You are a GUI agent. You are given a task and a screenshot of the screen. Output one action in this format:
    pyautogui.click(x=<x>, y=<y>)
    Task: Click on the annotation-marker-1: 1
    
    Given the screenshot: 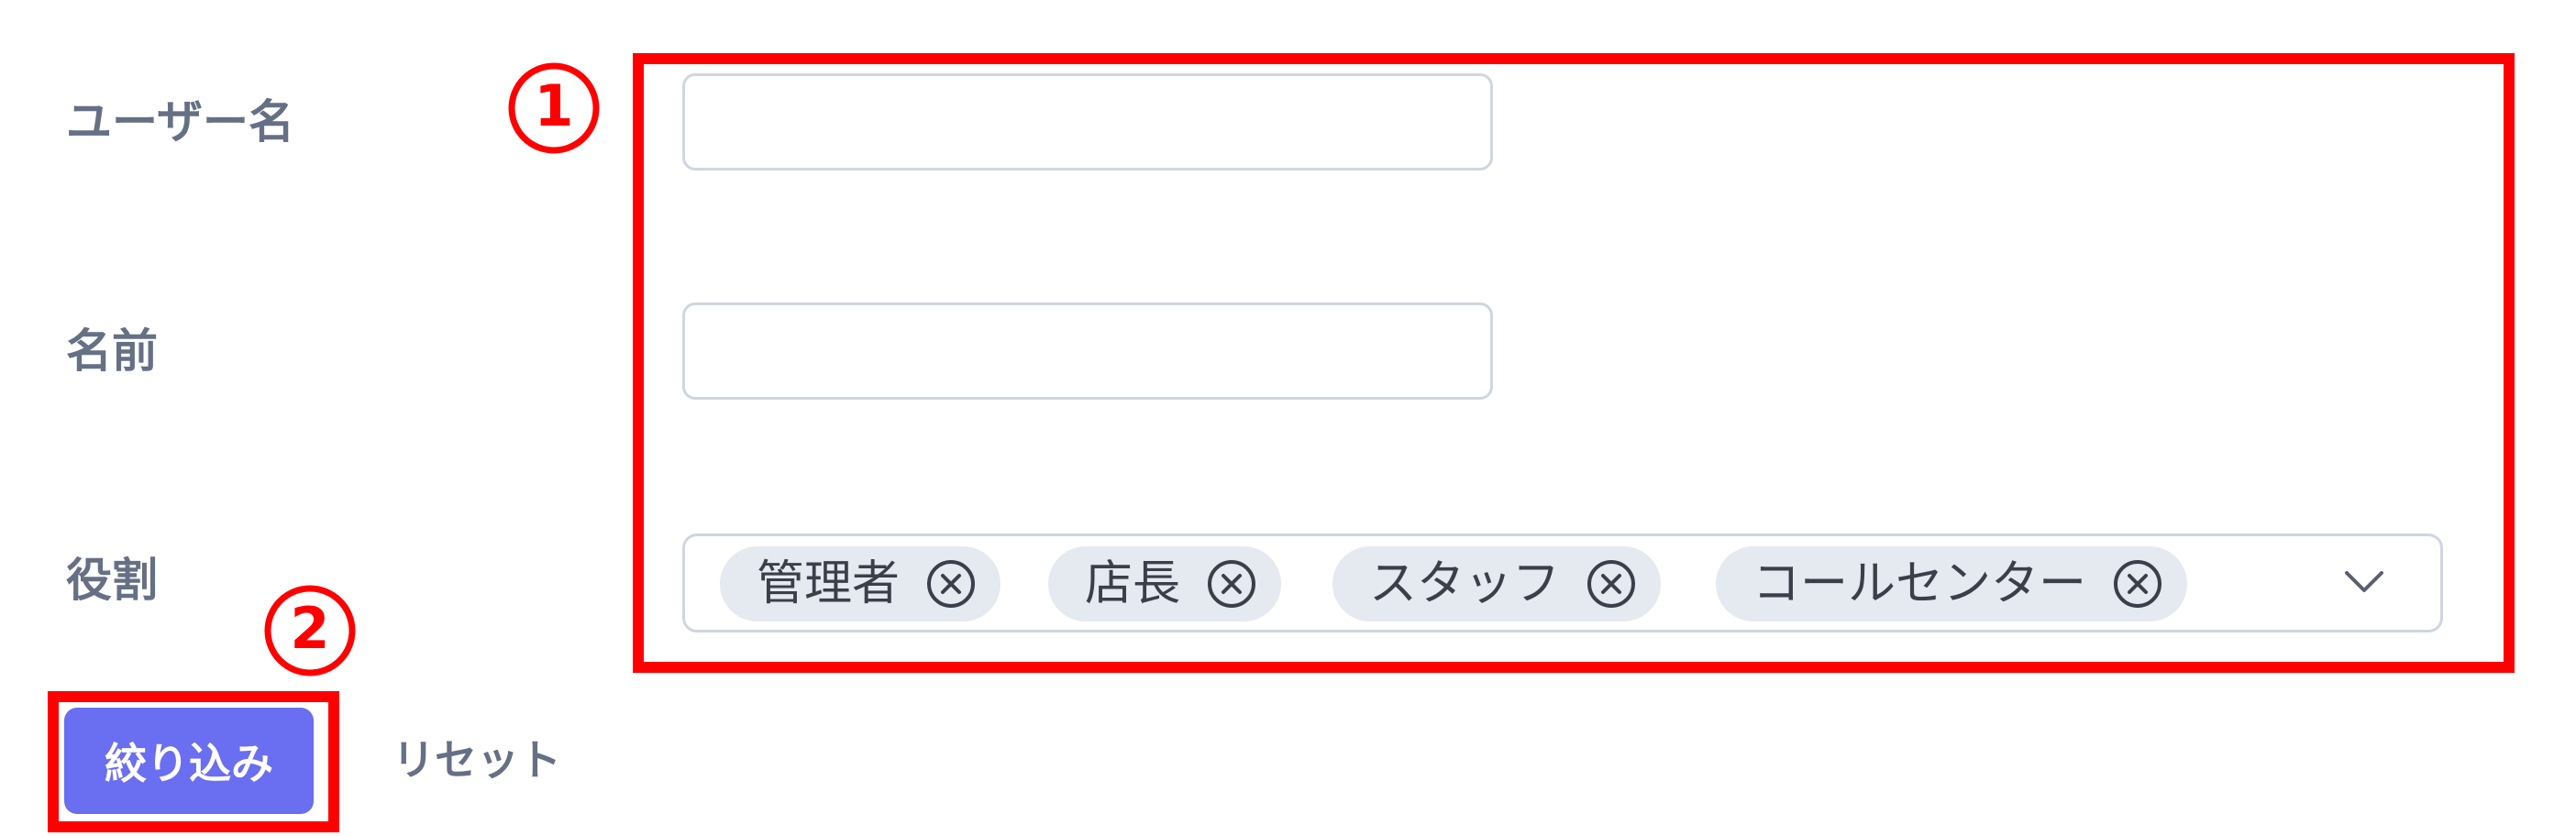 What is the action you would take?
    pyautogui.click(x=554, y=108)
    